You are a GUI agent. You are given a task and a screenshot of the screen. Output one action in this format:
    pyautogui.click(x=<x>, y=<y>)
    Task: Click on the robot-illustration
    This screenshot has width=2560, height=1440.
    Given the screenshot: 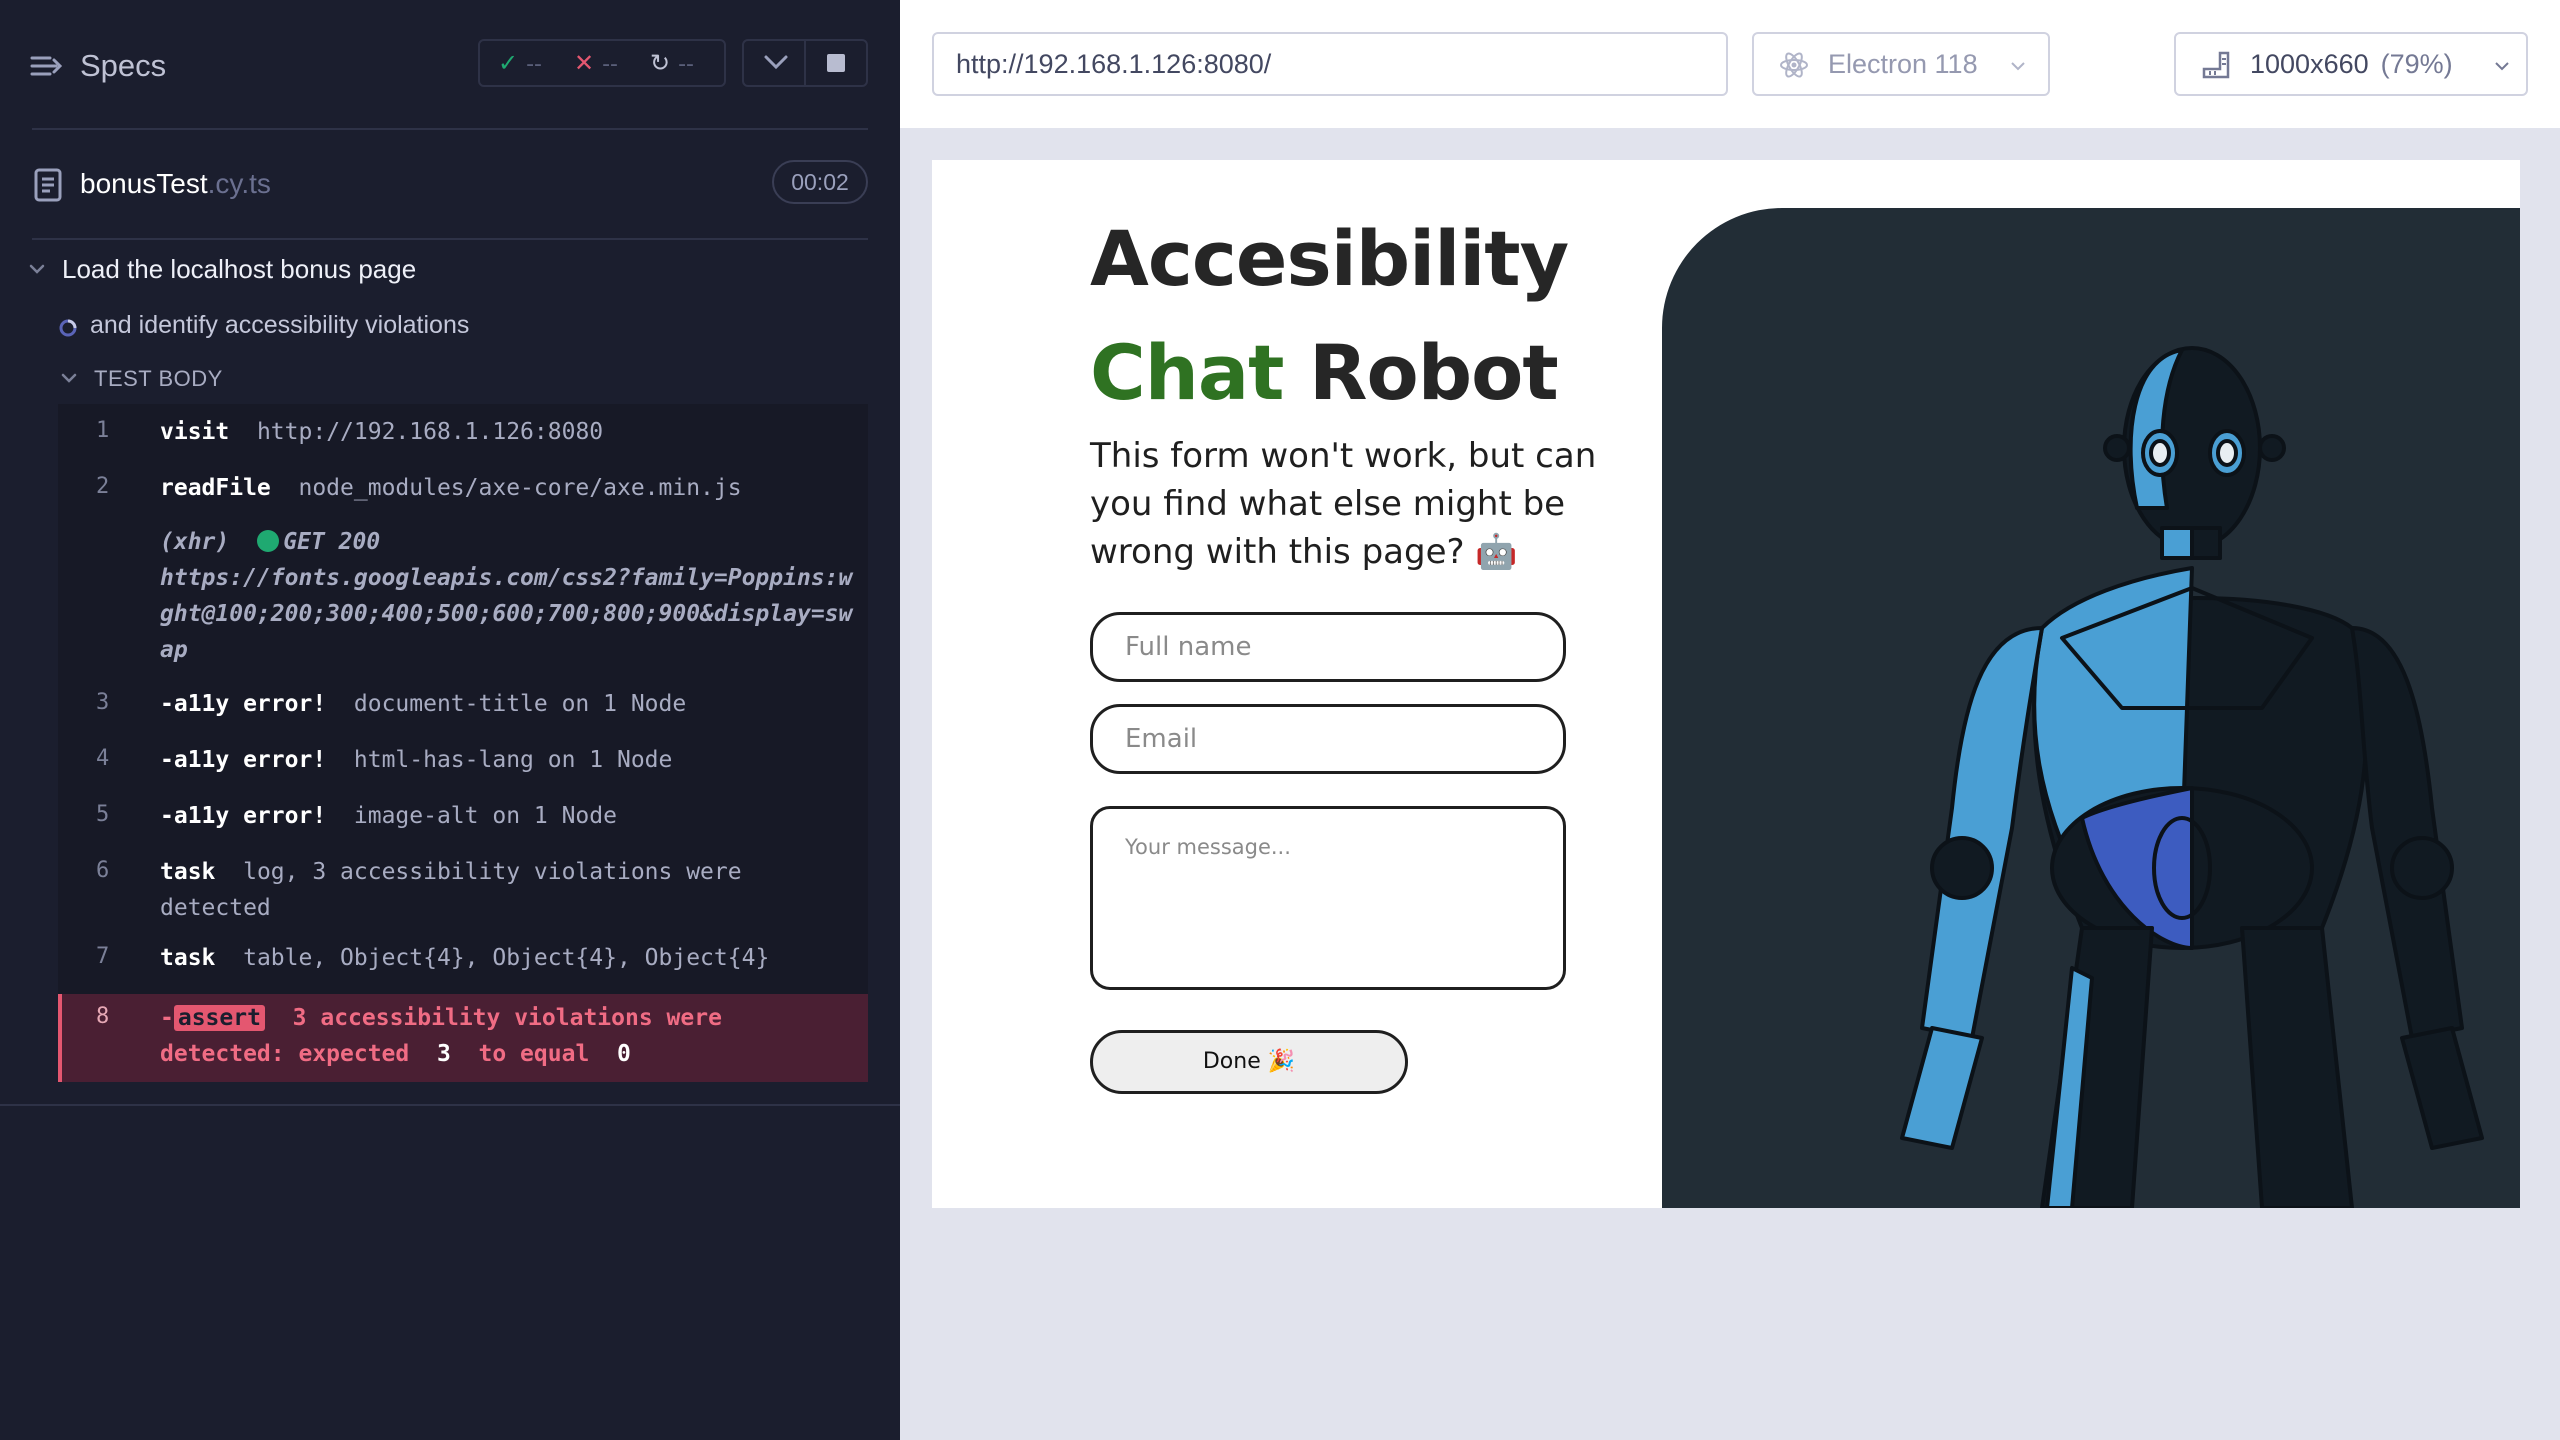 What is the action you would take?
    pyautogui.click(x=2192, y=777)
    